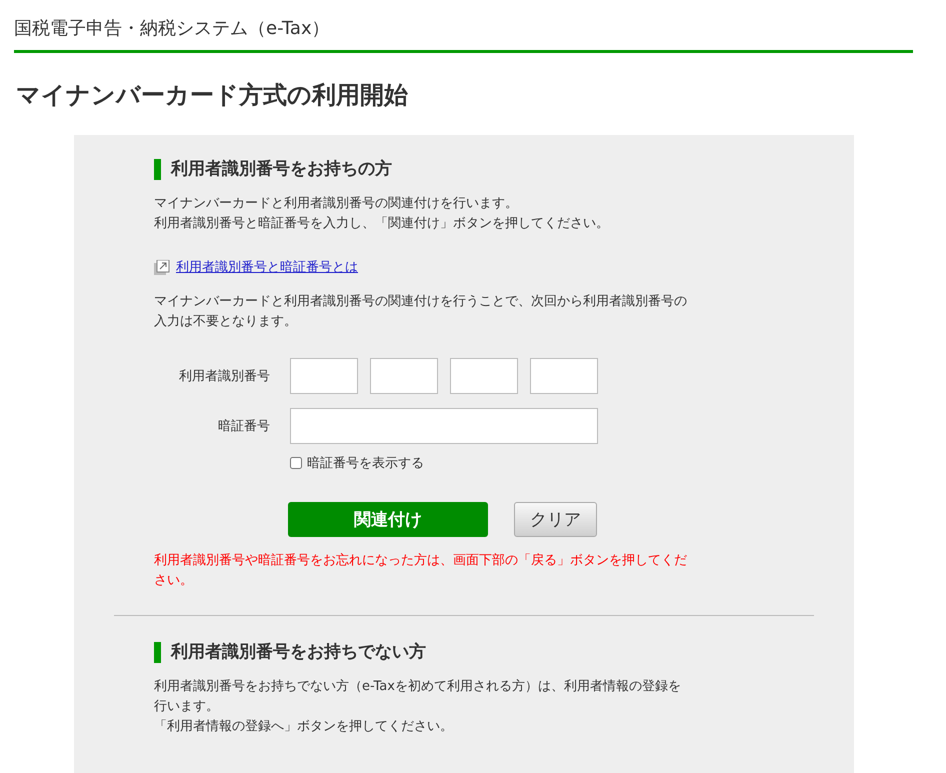 This screenshot has width=946, height=773. What do you see at coordinates (388, 519) in the screenshot?
I see `link-button: 関連付け` at bounding box center [388, 519].